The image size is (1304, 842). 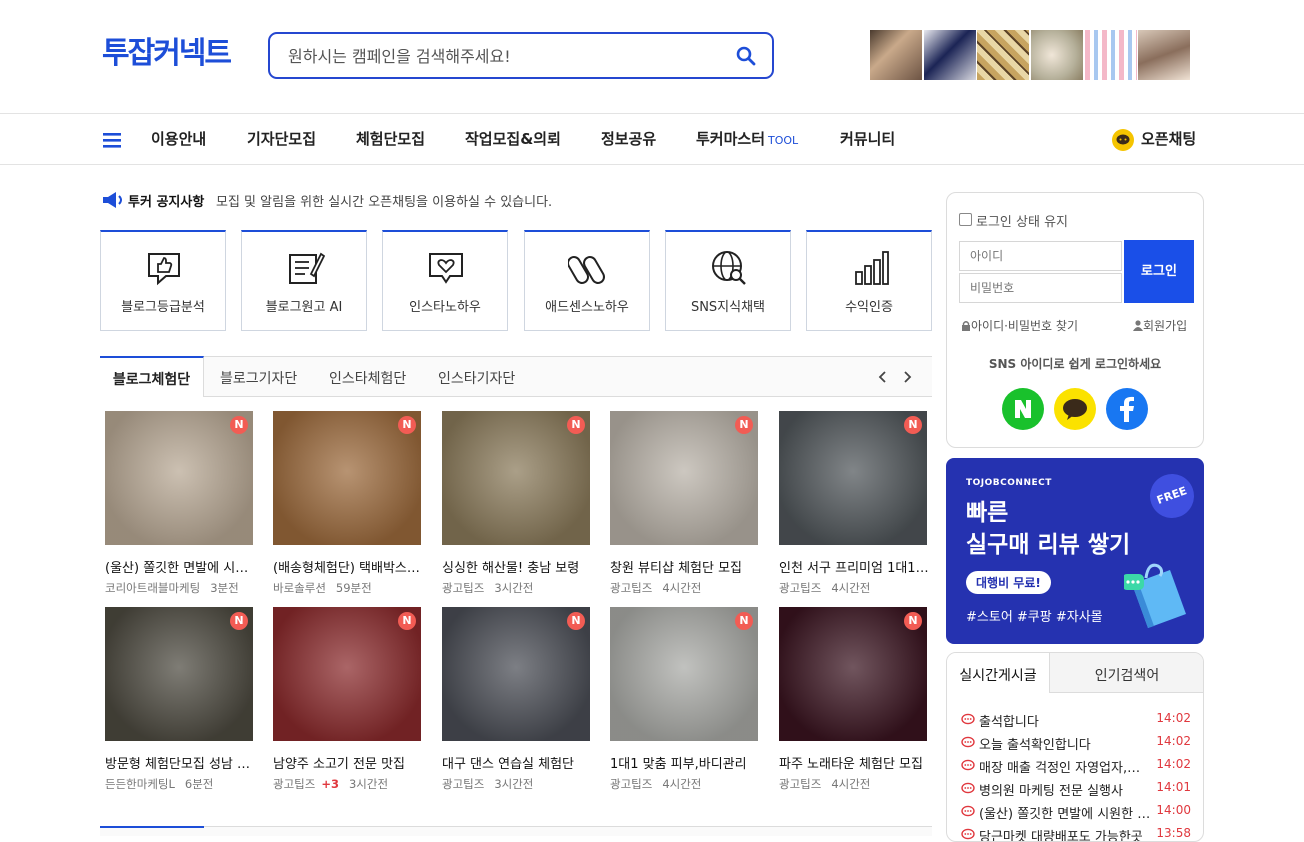 I want to click on campaign-card: N 1대1 맞춤 피부,바디관리광고팁즈 4시간전, so click(x=685, y=702).